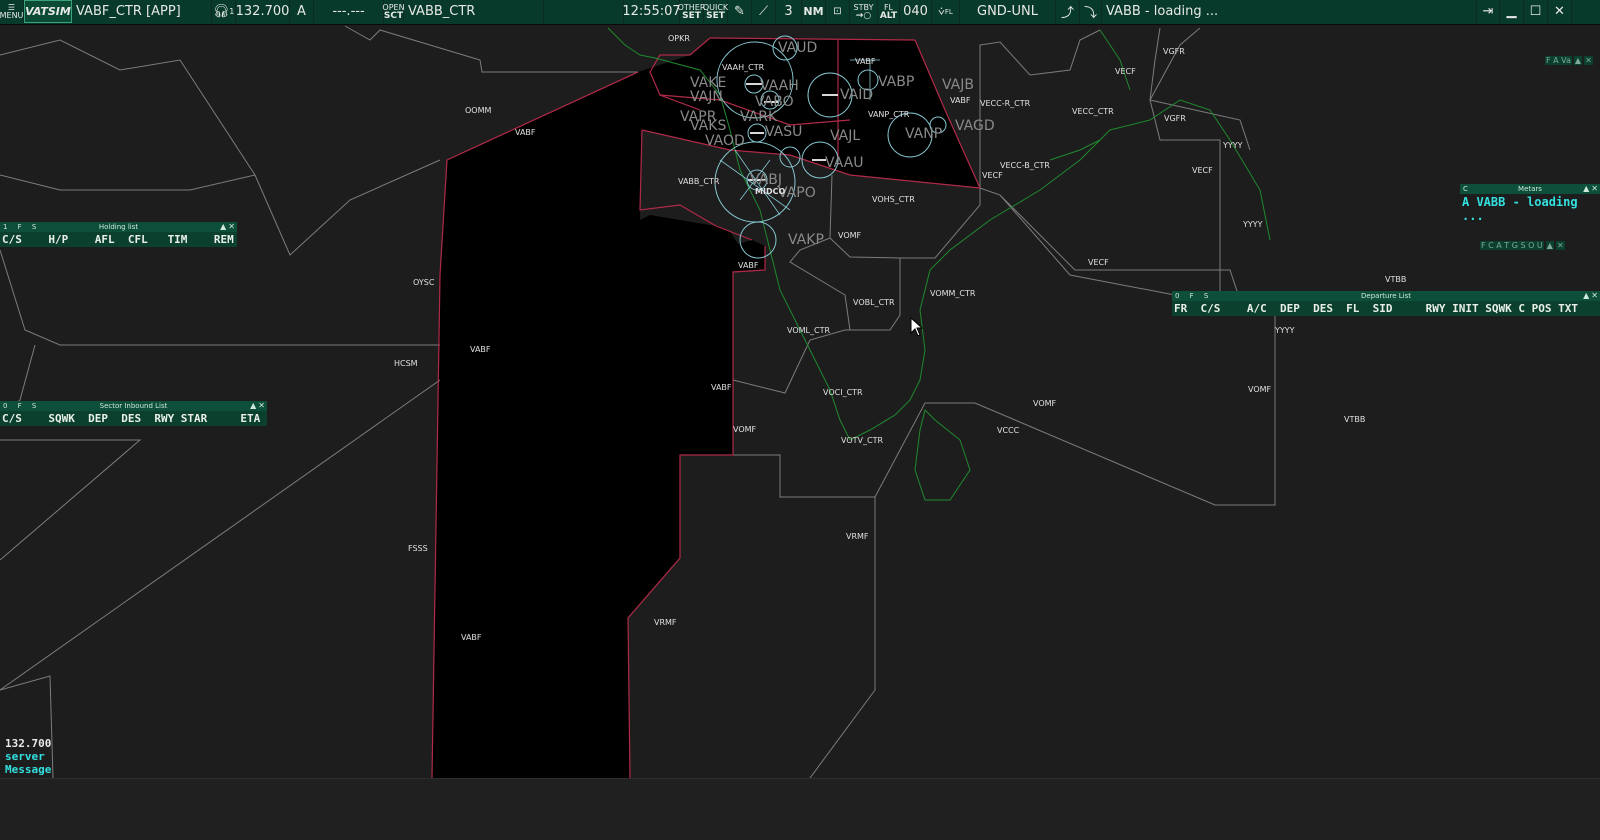 The width and height of the screenshot is (1600, 840). I want to click on clock: 12:55:07, so click(651, 11).